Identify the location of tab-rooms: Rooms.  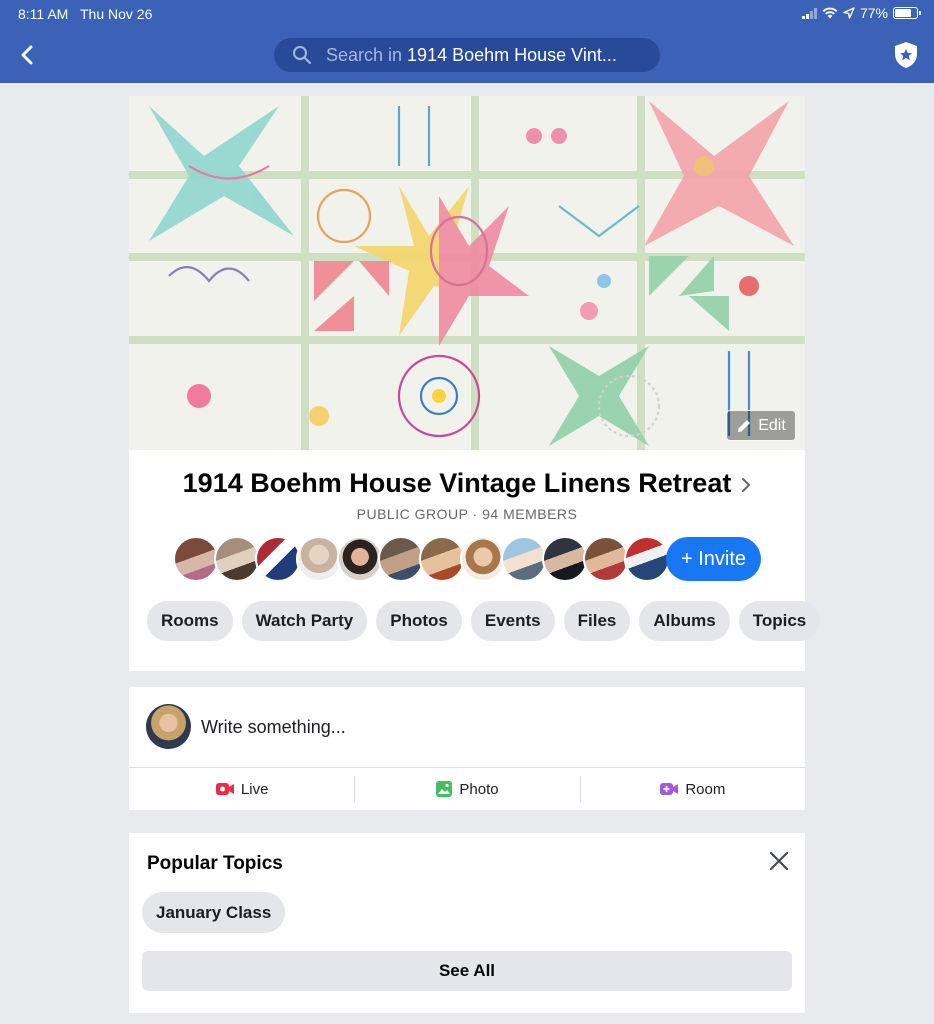
(190, 621).